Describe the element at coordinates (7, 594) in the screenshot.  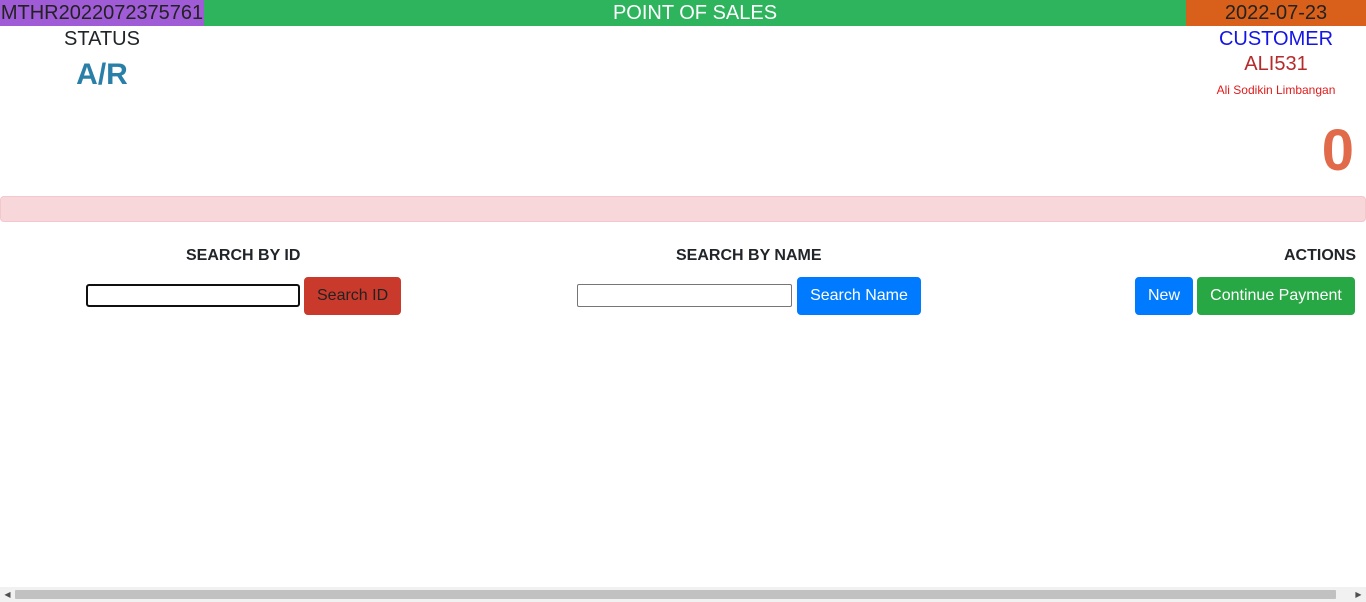
I see `scroll-left-arrow-icon: ◀` at that location.